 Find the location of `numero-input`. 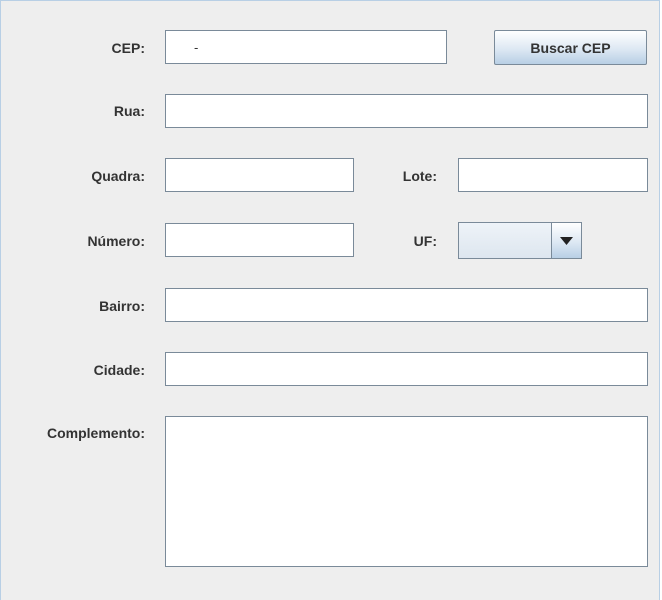

numero-input is located at coordinates (259, 240).